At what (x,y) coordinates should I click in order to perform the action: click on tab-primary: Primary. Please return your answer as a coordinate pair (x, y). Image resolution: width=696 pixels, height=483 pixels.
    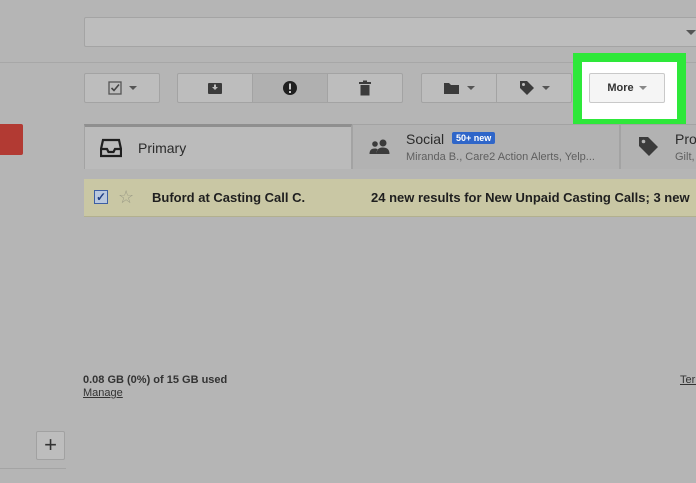
    Looking at the image, I should click on (218, 146).